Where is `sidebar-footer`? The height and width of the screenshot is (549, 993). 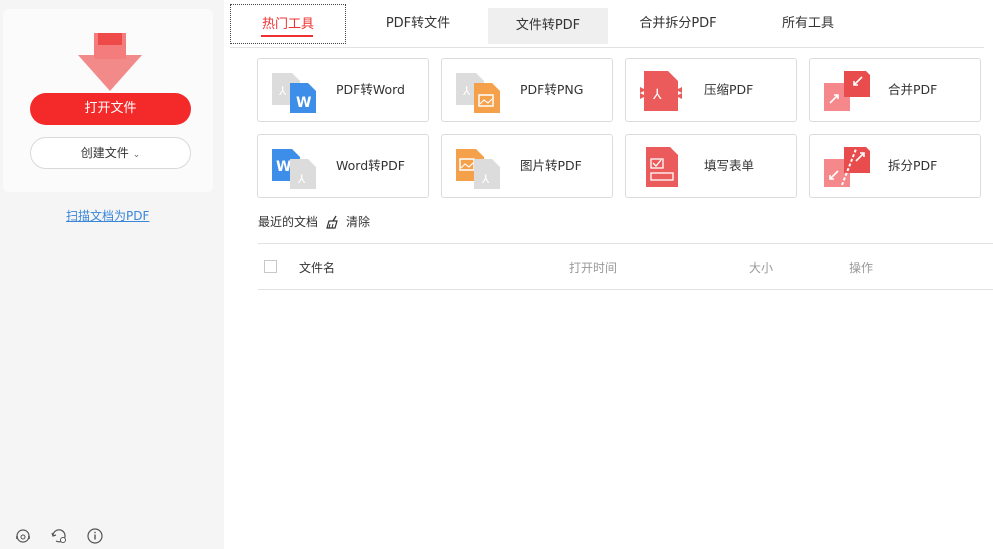
sidebar-footer is located at coordinates (60, 537).